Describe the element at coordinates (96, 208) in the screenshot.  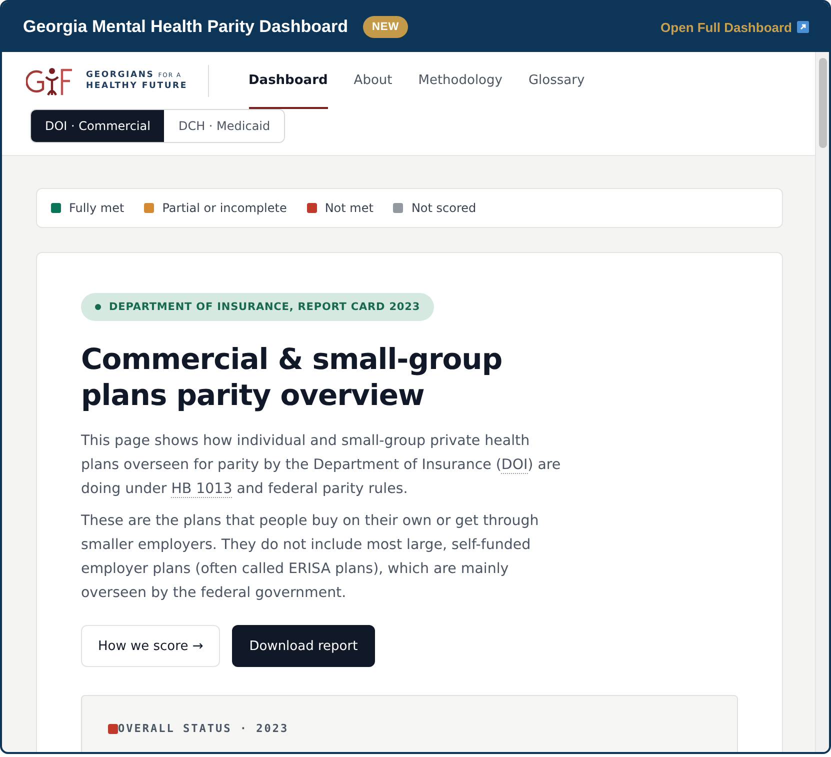
I see `legend-label: Fully met` at that location.